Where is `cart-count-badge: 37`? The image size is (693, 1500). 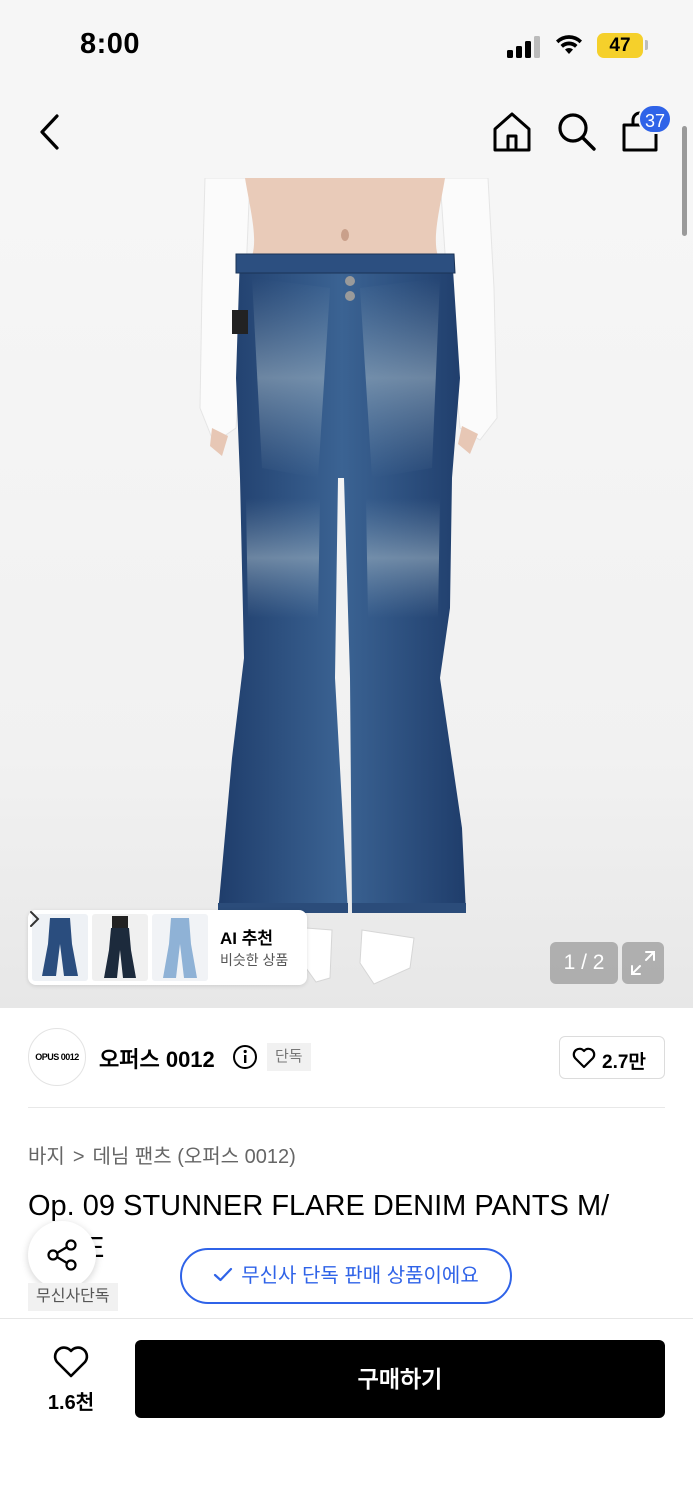
cart-count-badge: 37 is located at coordinates (655, 119).